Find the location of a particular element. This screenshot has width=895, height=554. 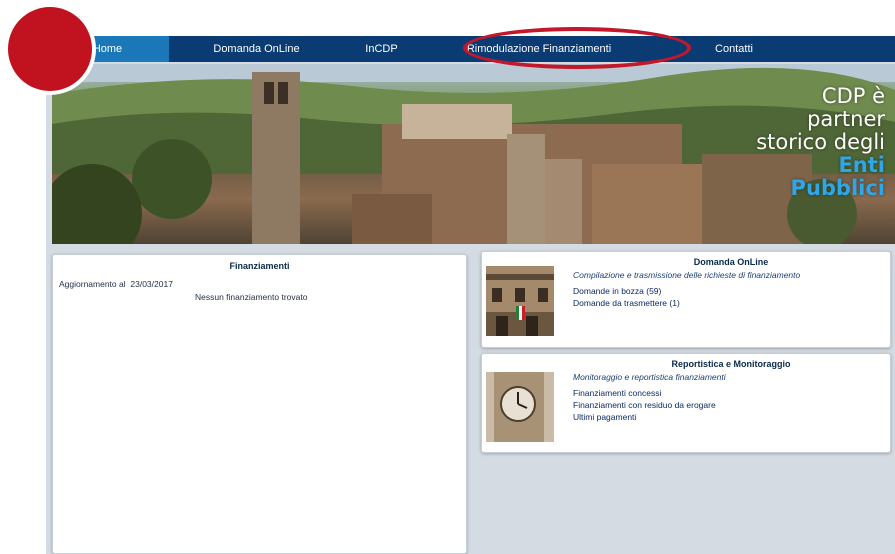

update-date: 23/03/2017 is located at coordinates (151, 284).